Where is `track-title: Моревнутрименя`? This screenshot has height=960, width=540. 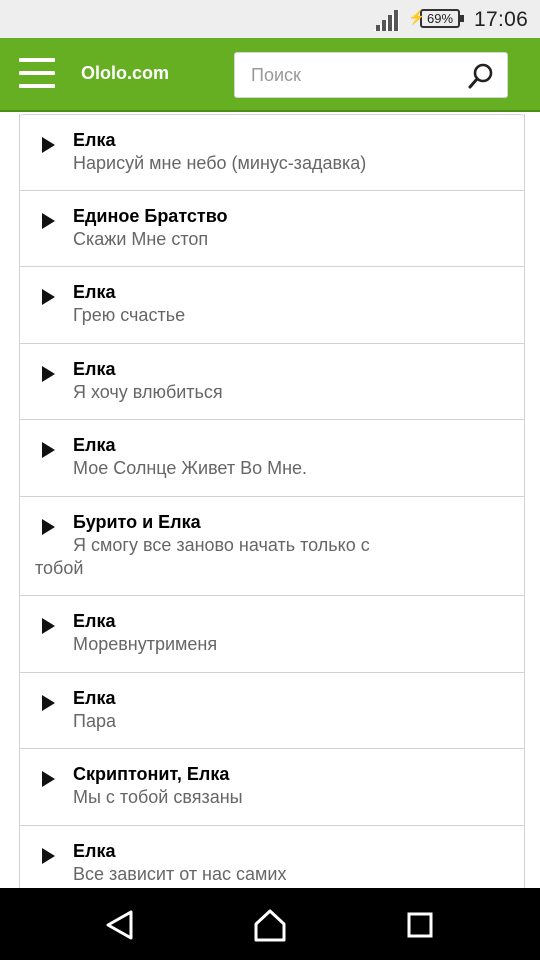
track-title: Моревнутрименя is located at coordinates (145, 644).